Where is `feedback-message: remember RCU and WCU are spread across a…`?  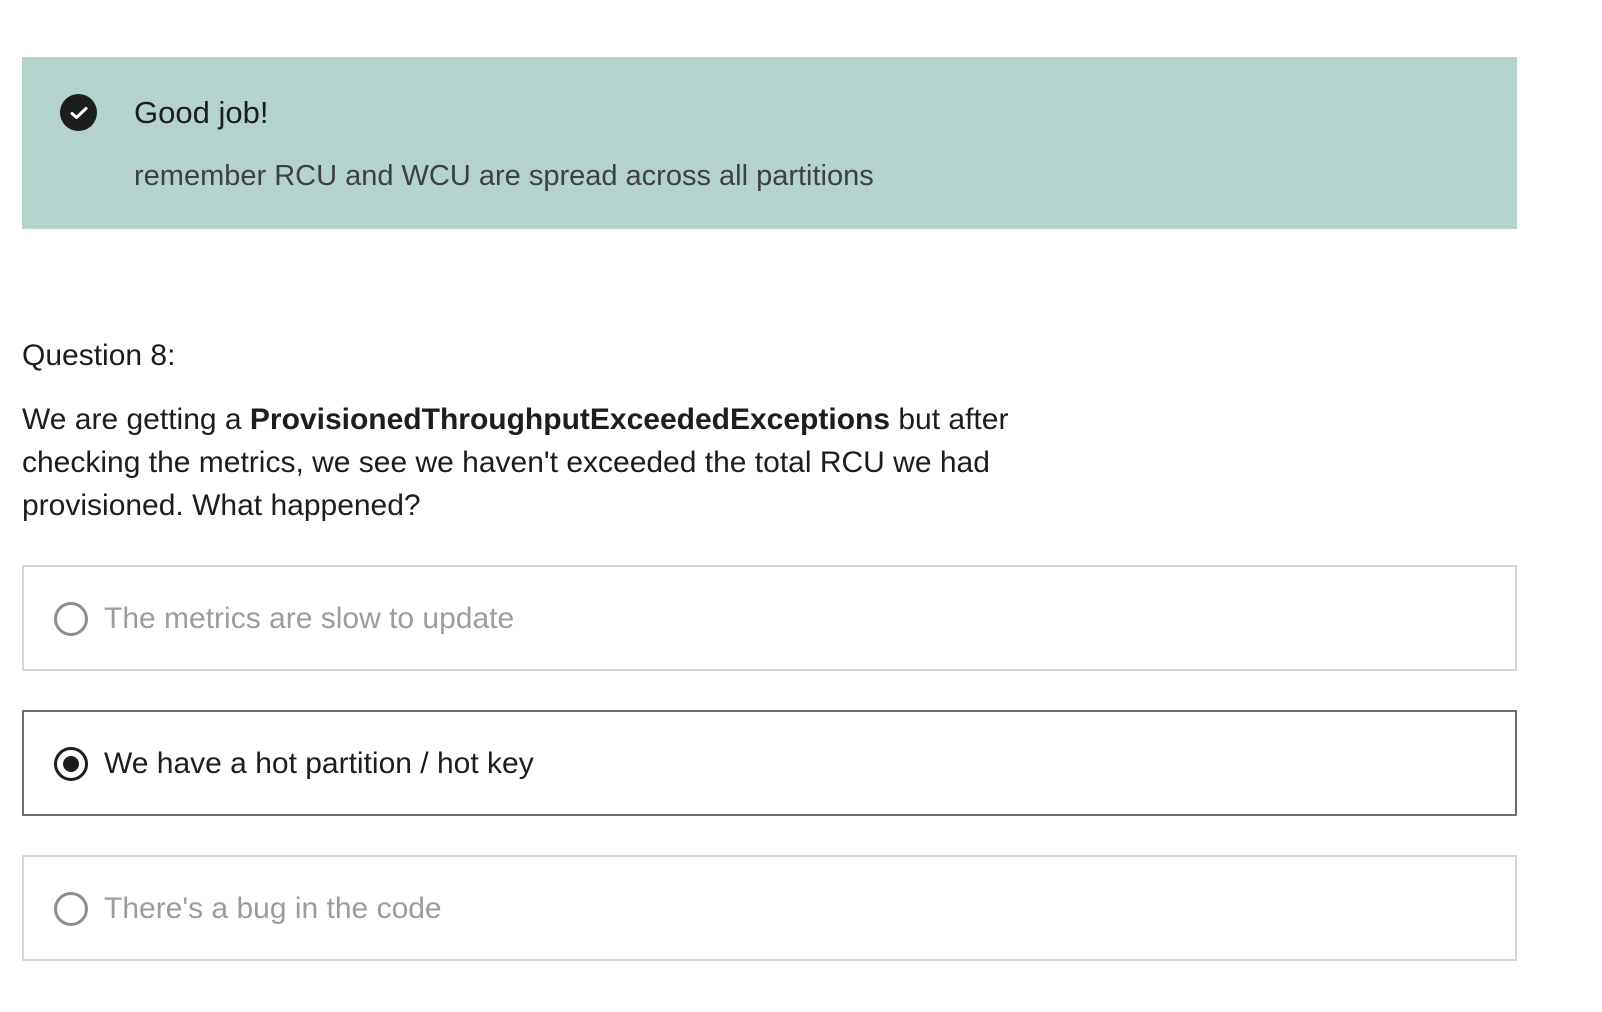
feedback-message: remember RCU and WCU are spread across a… is located at coordinates (504, 176).